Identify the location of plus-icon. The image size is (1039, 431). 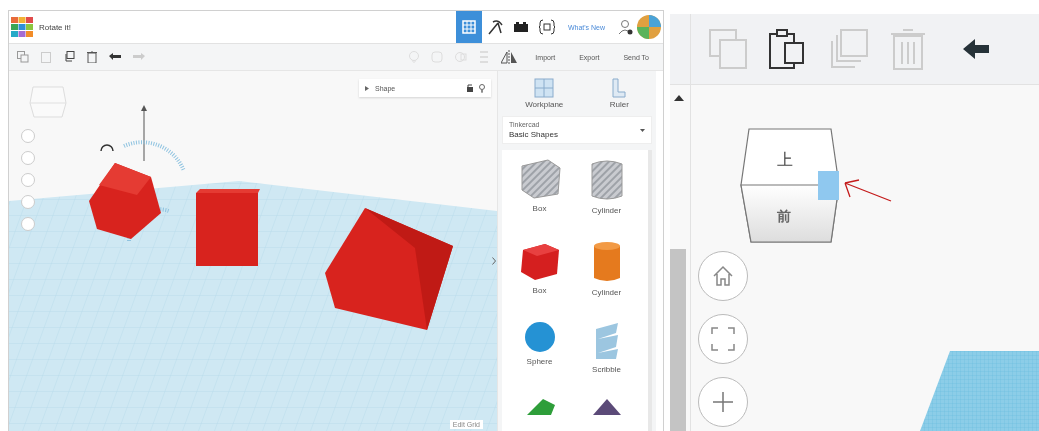
(723, 402).